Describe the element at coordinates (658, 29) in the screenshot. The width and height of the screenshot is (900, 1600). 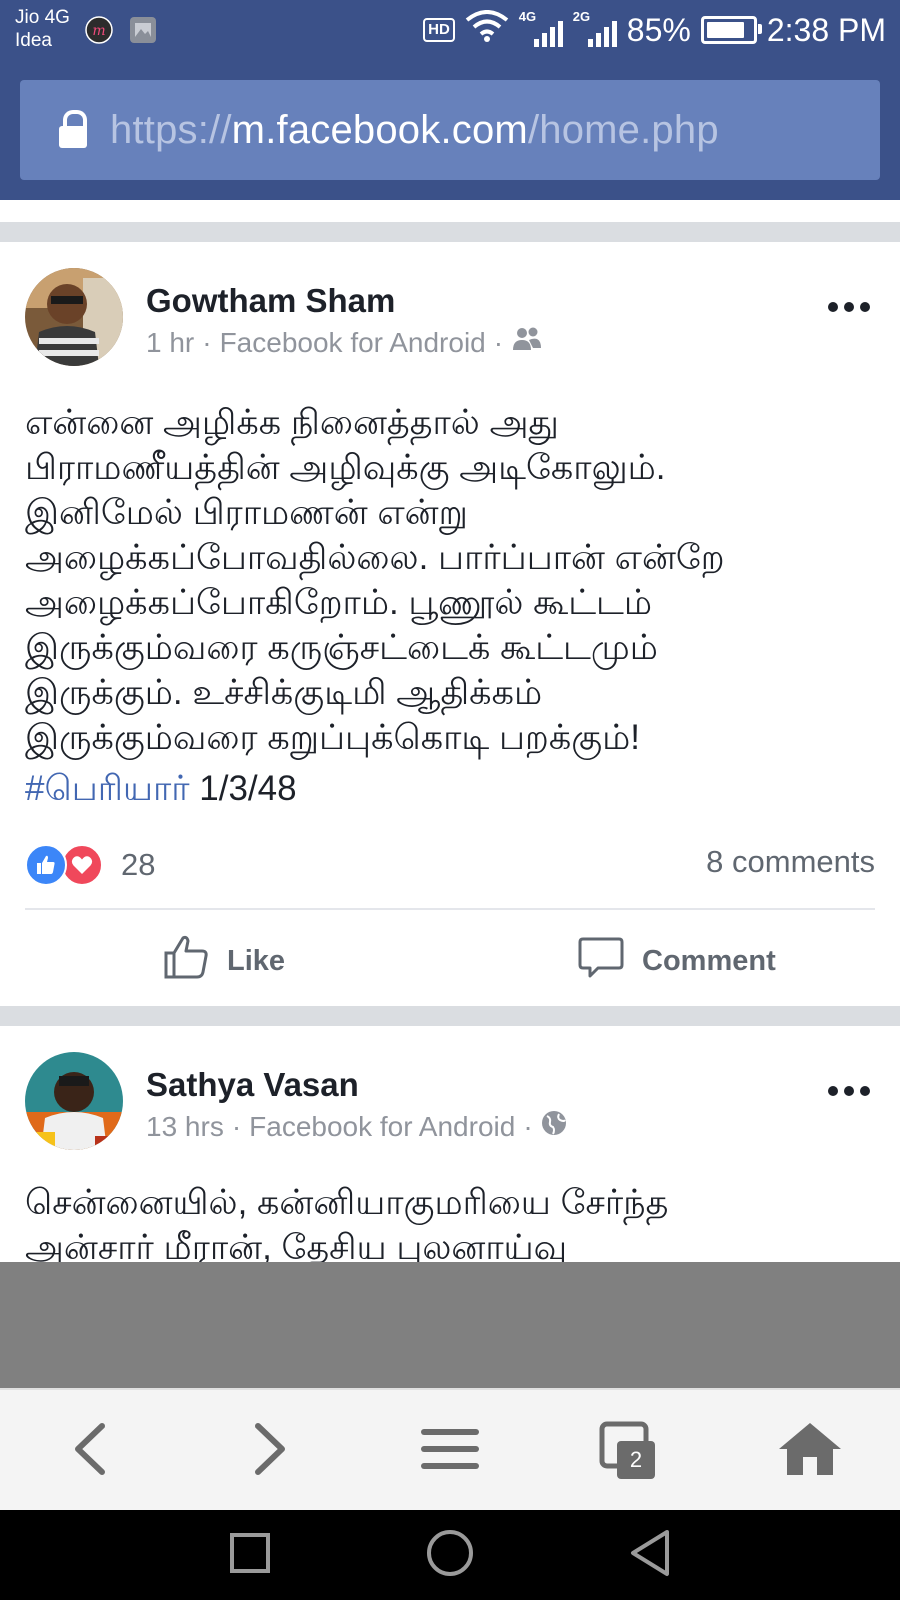
I see `battery-percent: 85%` at that location.